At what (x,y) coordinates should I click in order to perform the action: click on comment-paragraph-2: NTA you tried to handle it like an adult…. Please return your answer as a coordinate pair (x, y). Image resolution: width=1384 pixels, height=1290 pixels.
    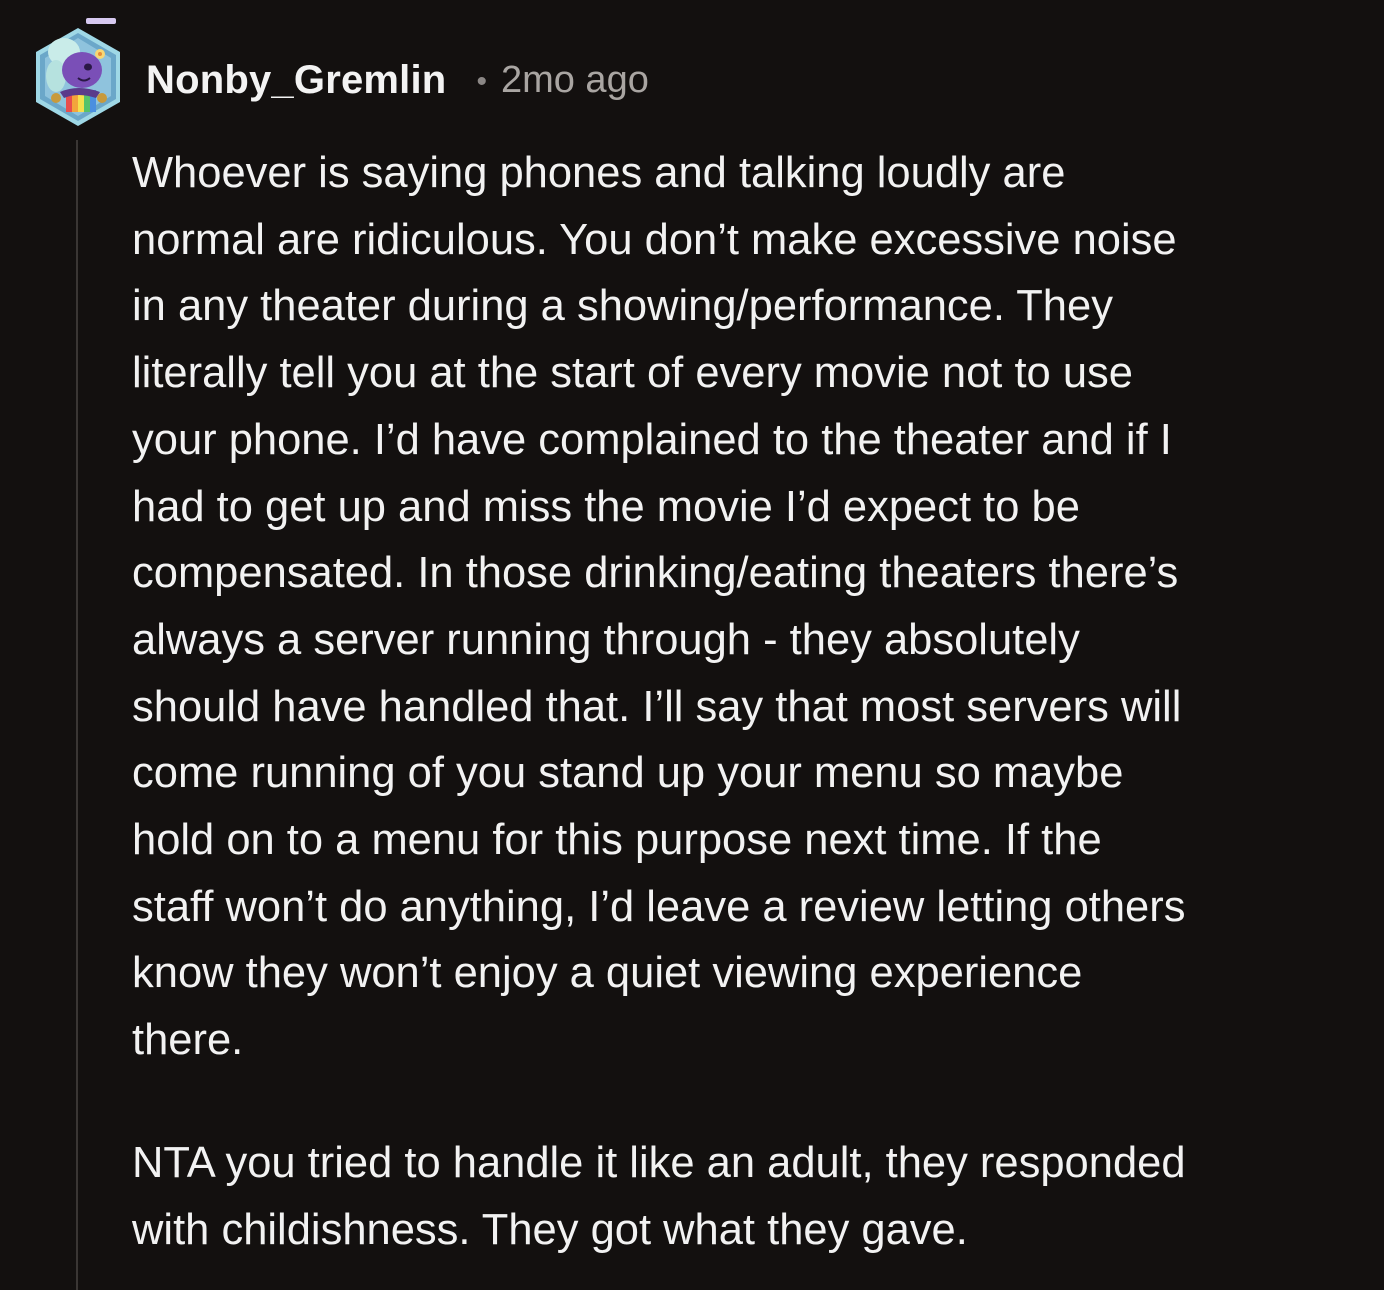
    Looking at the image, I should click on (659, 1196).